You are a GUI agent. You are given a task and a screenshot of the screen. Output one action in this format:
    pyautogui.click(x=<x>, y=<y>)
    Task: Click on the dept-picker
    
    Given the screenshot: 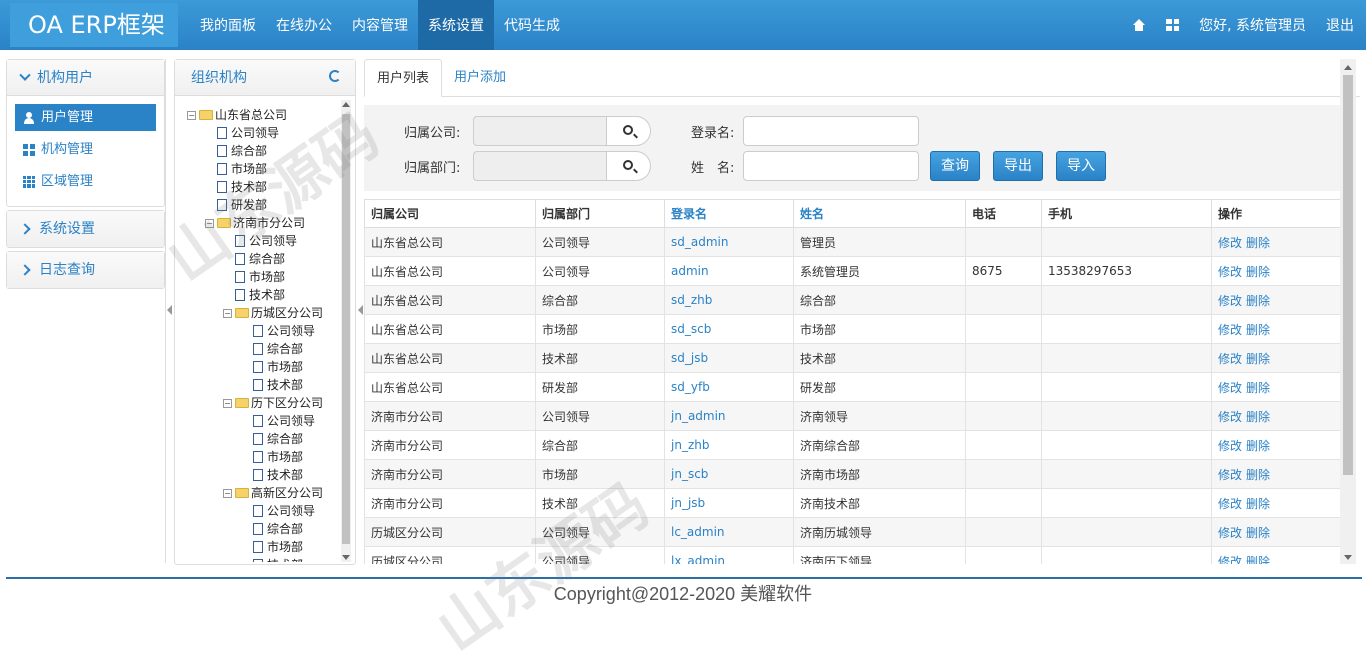 What is the action you would take?
    pyautogui.click(x=562, y=166)
    